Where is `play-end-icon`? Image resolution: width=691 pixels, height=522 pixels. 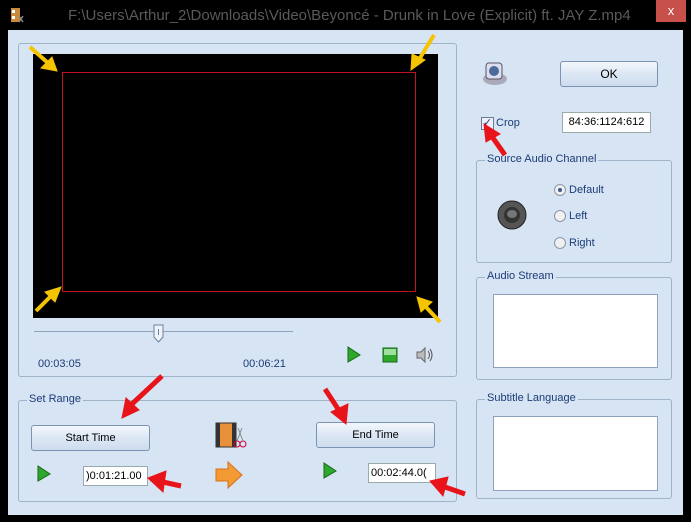
play-end-icon is located at coordinates (330, 471).